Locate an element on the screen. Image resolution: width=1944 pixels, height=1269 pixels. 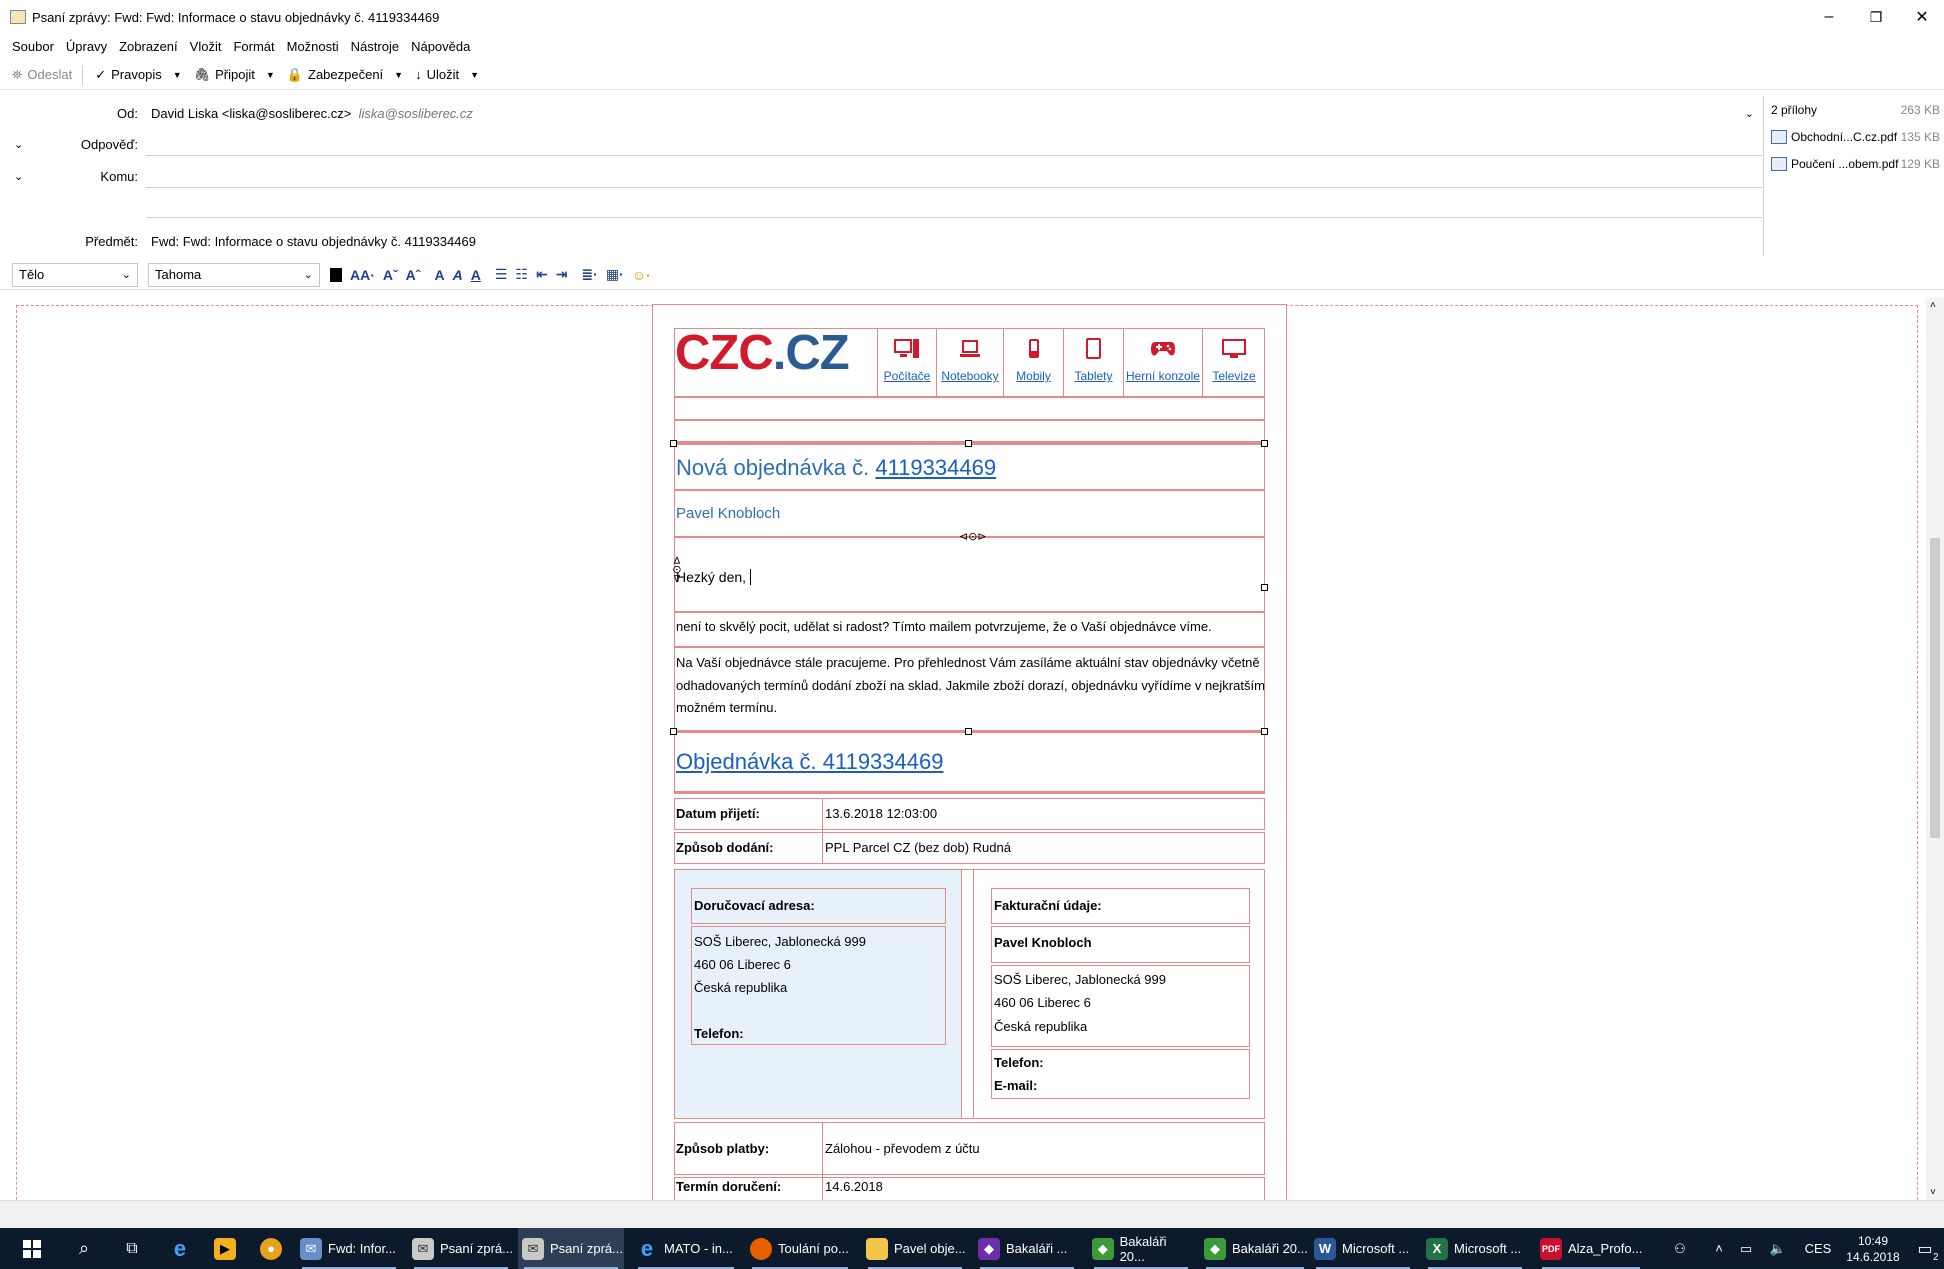
attach-button: 🖇 Připojit ▼ is located at coordinates (234, 75).